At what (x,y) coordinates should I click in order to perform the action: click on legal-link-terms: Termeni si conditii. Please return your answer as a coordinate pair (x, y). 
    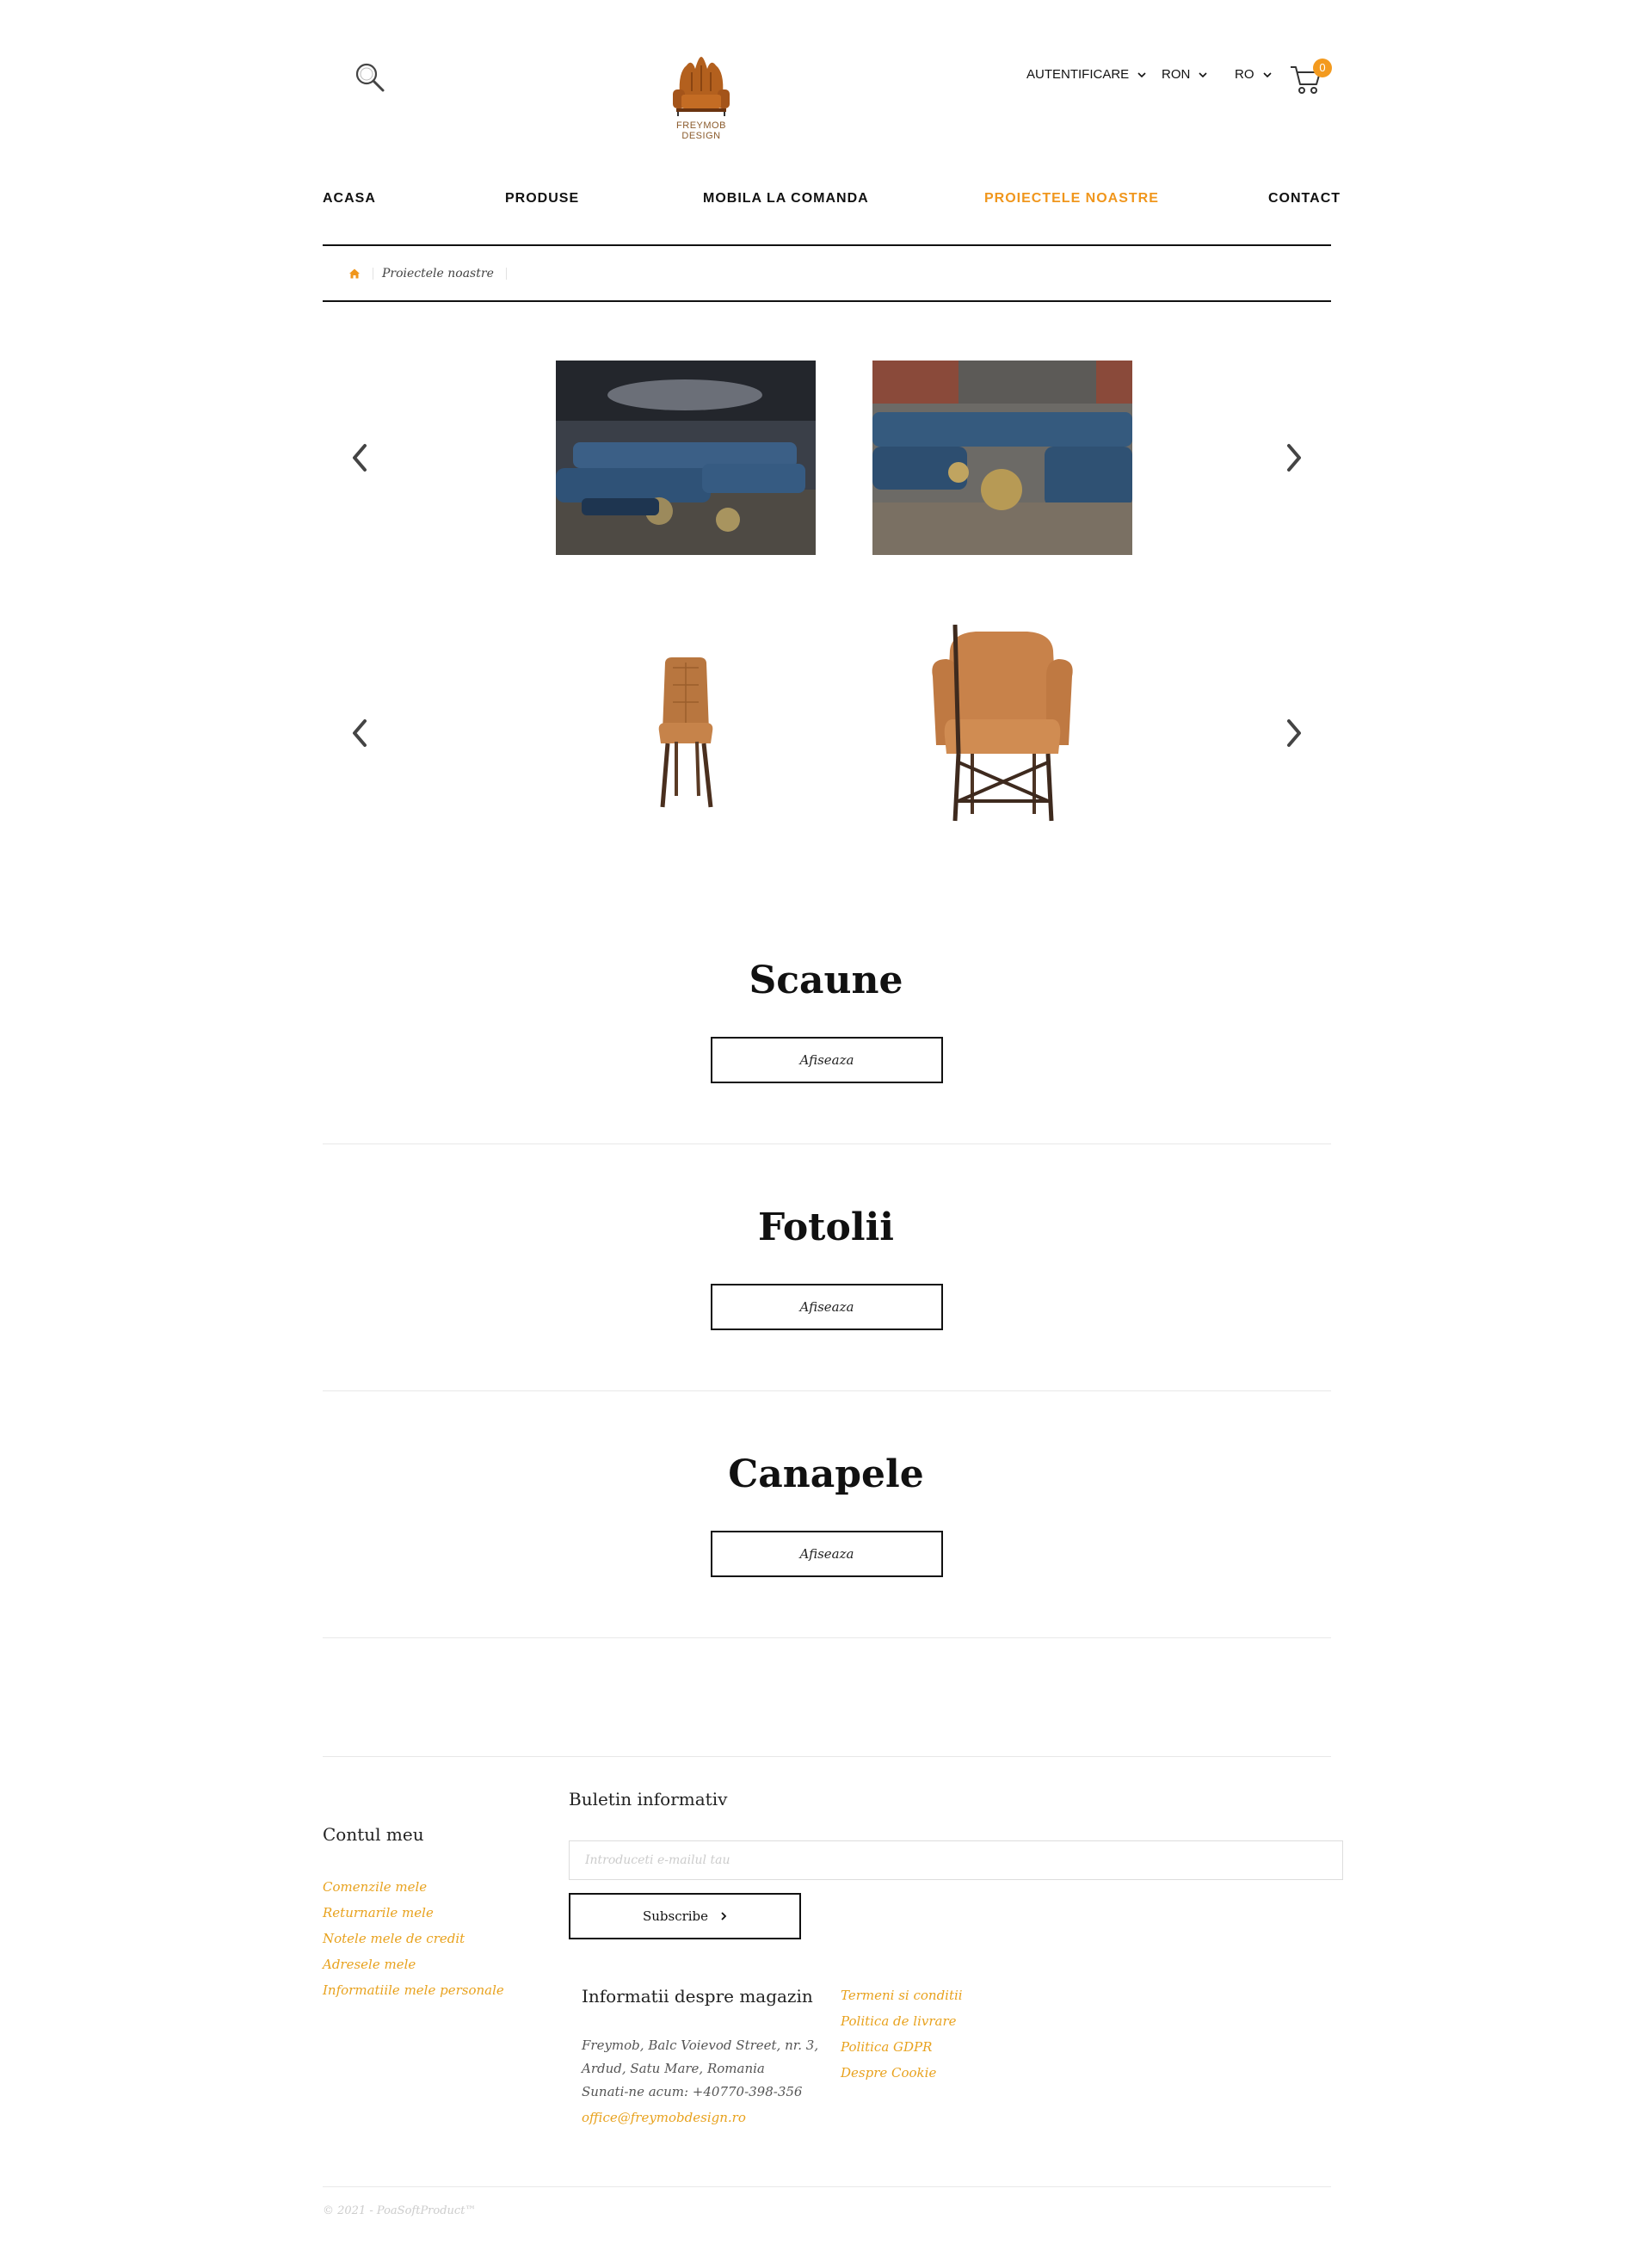
    Looking at the image, I should click on (902, 1995).